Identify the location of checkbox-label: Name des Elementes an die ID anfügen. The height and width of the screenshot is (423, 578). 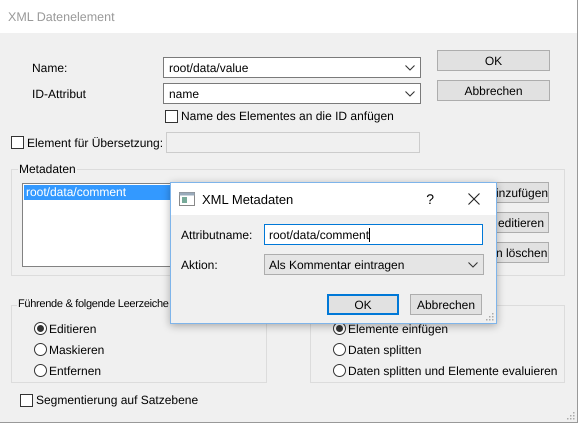
(287, 116).